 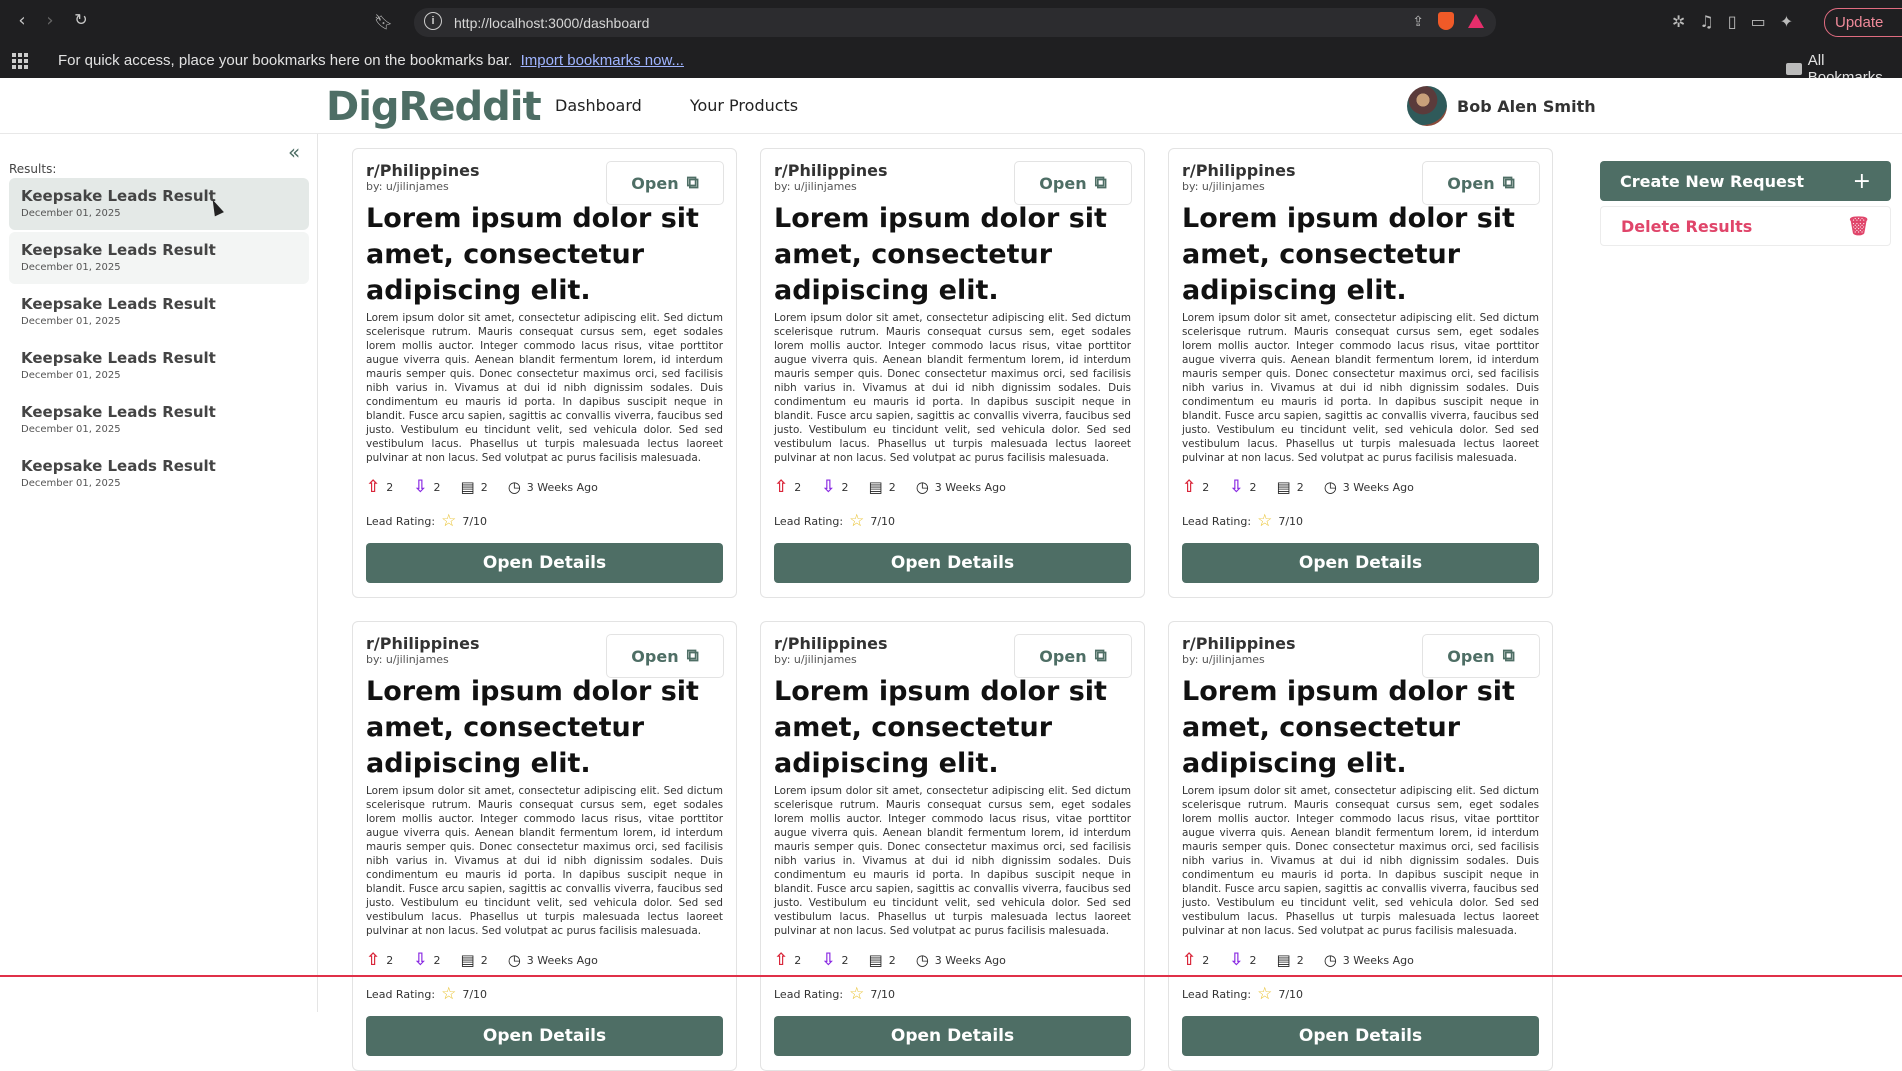 I want to click on app-logo: DigReddit, so click(x=434, y=107).